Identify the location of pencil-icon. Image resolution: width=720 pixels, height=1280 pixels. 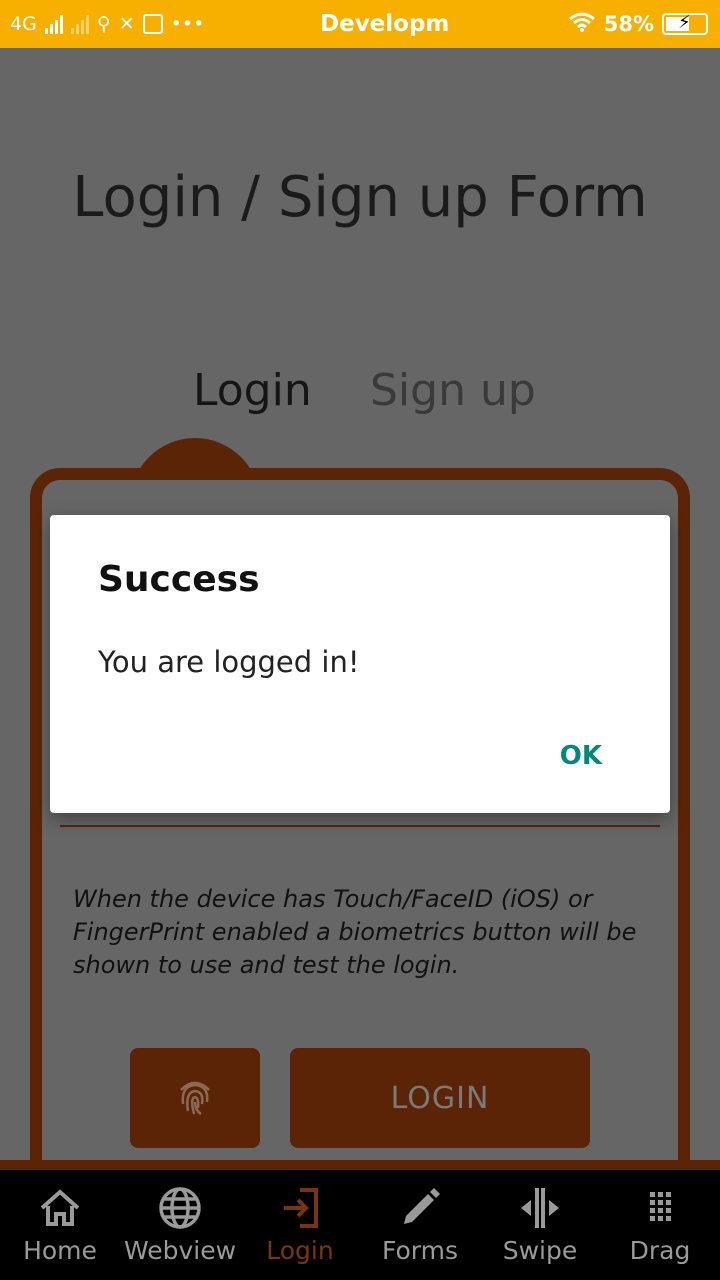
(420, 1208).